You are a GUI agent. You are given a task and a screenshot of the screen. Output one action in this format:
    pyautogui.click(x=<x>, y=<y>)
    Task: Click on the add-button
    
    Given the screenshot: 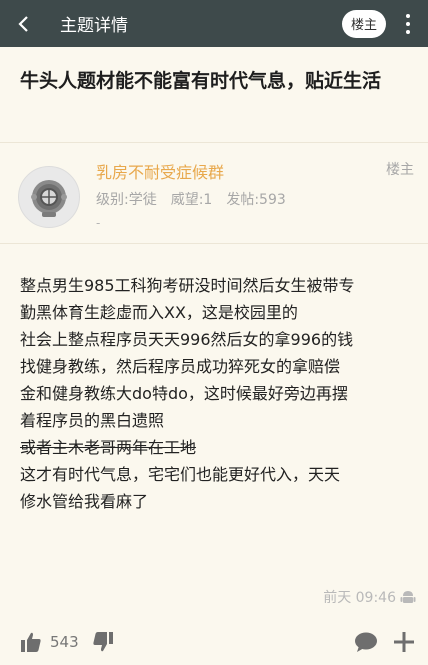 What is the action you would take?
    pyautogui.click(x=404, y=644)
    